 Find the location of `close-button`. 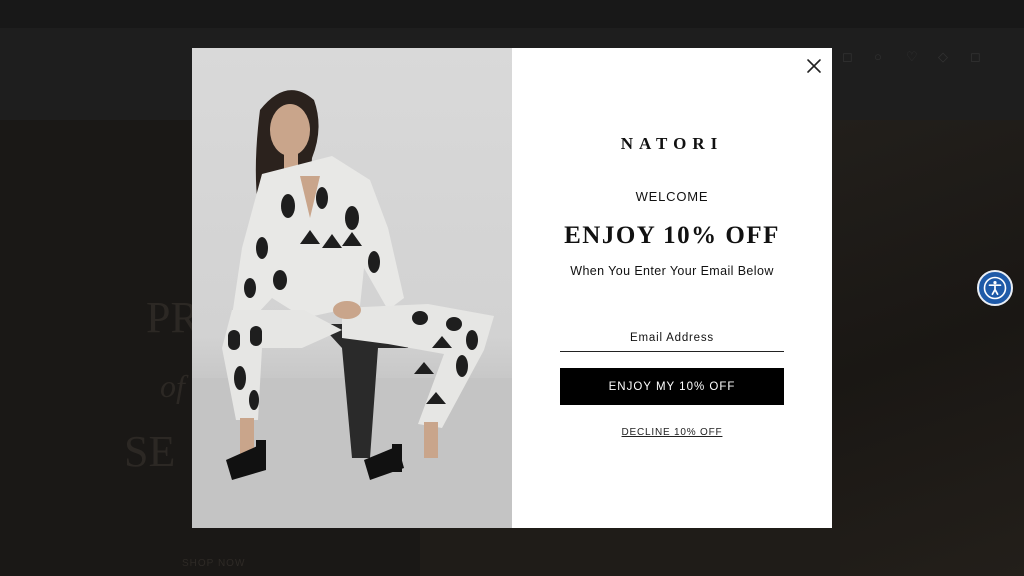

close-button is located at coordinates (814, 66).